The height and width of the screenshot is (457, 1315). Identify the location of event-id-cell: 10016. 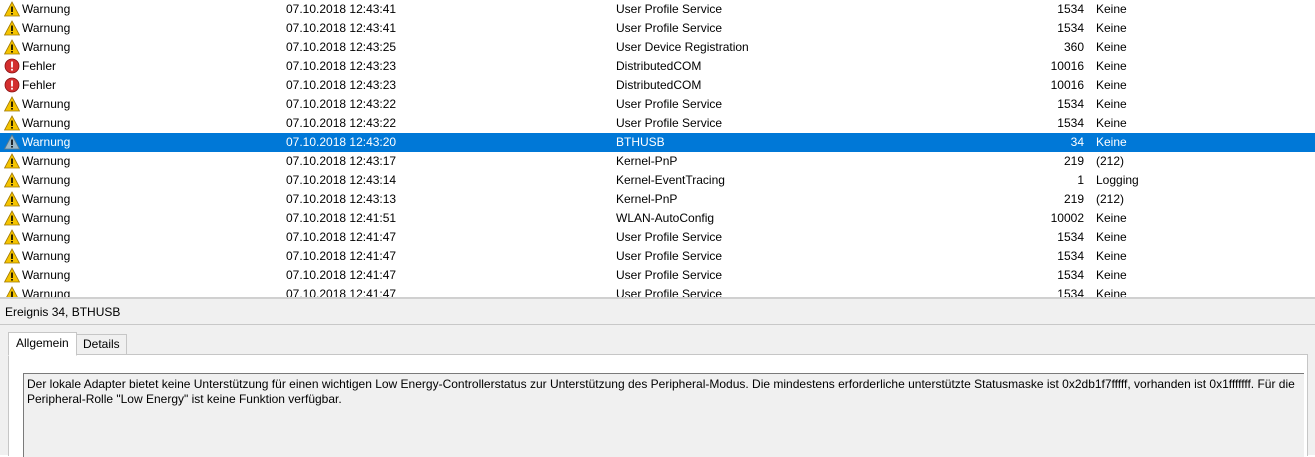
(1067, 85).